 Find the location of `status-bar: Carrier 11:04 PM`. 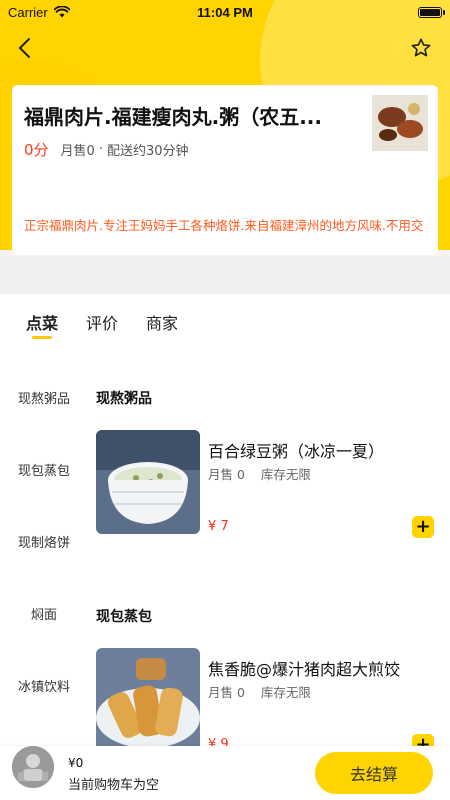

status-bar: Carrier 11:04 PM is located at coordinates (225, 12).